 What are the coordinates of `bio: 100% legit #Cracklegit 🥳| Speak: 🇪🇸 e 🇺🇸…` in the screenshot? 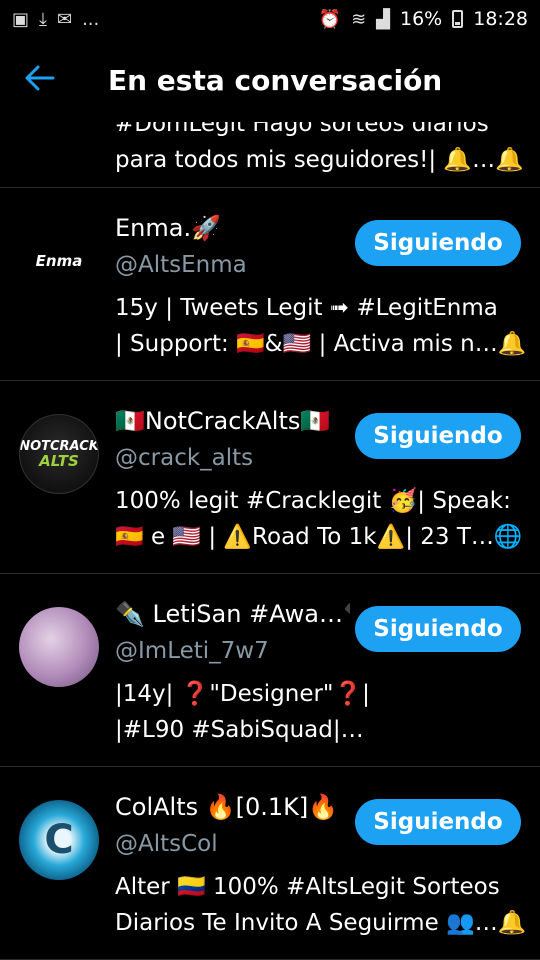 It's located at (320, 519).